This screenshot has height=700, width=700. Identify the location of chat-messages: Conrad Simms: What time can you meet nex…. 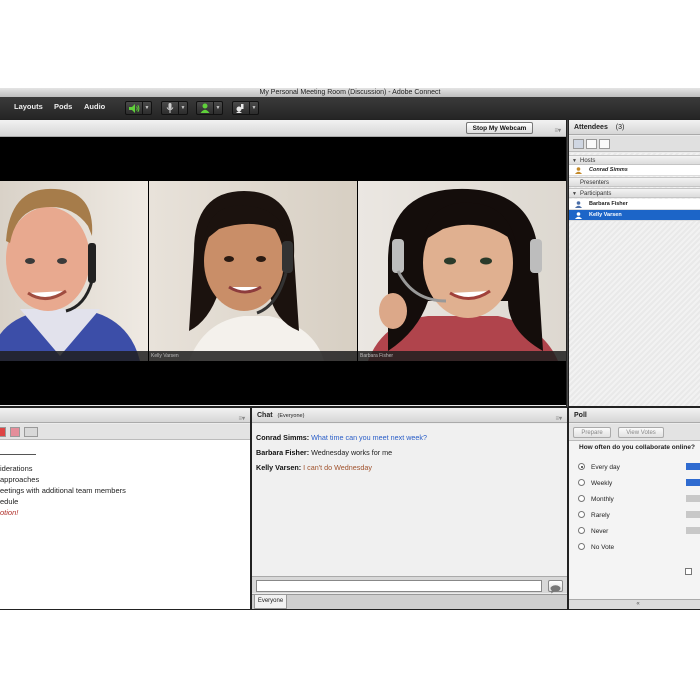
(409, 500).